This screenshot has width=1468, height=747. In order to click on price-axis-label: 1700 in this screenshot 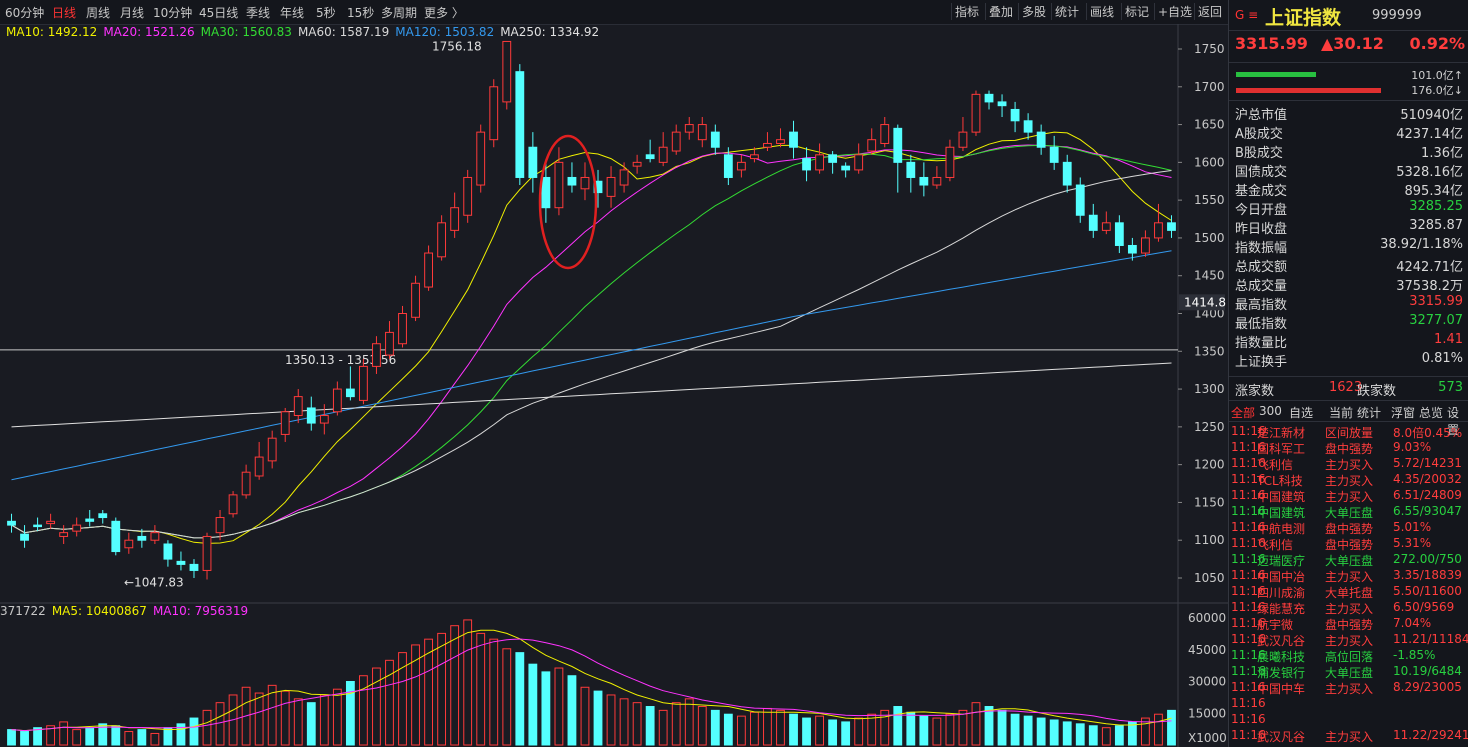, I will do `click(1209, 87)`.